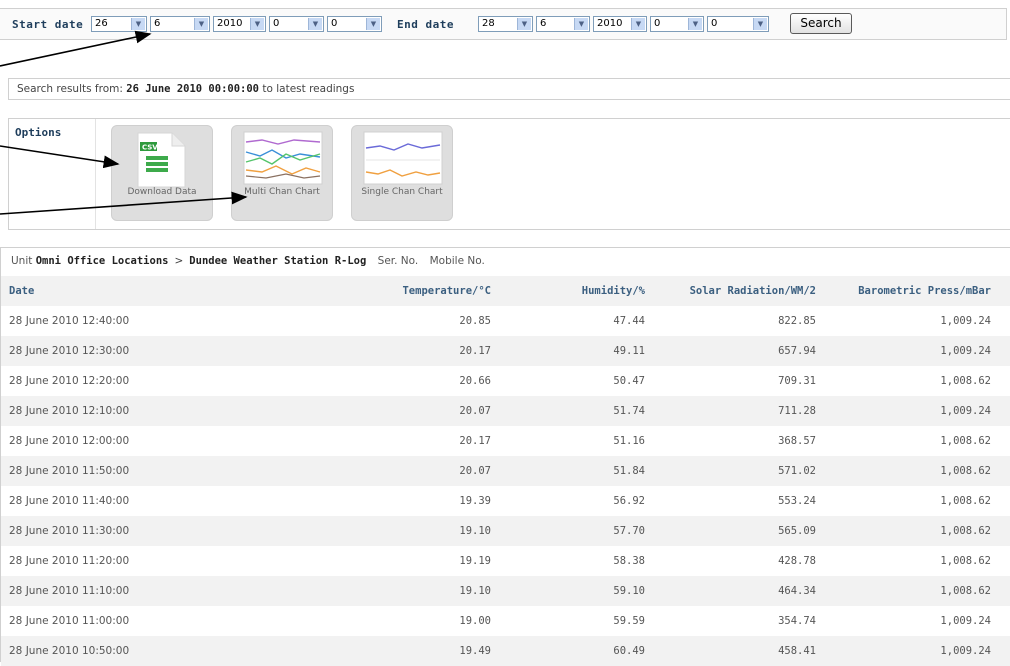  I want to click on start-year-select: 2010 ▼, so click(239, 24).